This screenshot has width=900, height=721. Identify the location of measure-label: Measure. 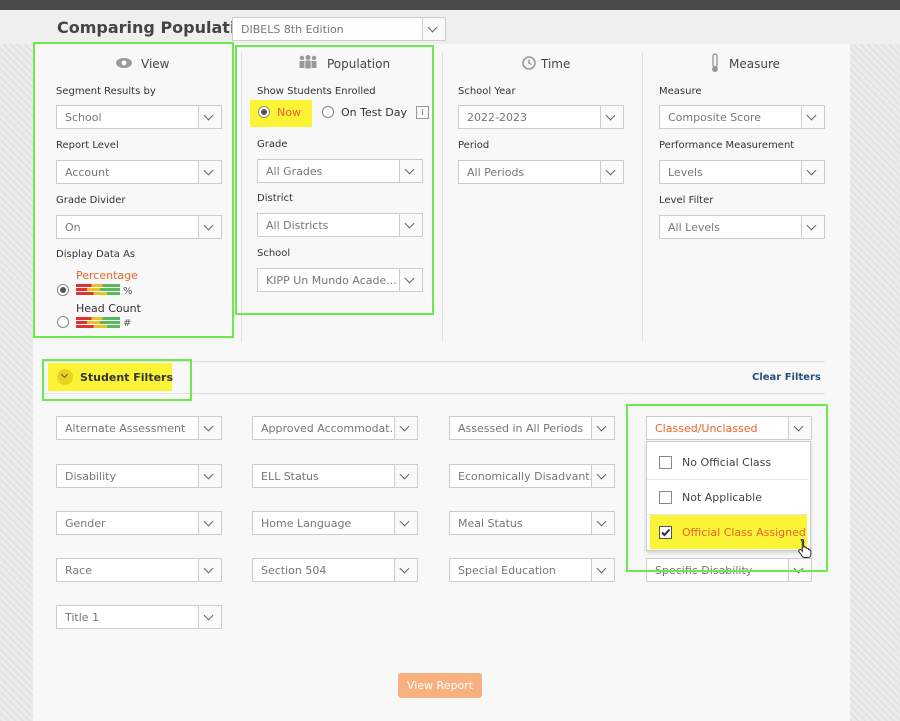
(680, 91).